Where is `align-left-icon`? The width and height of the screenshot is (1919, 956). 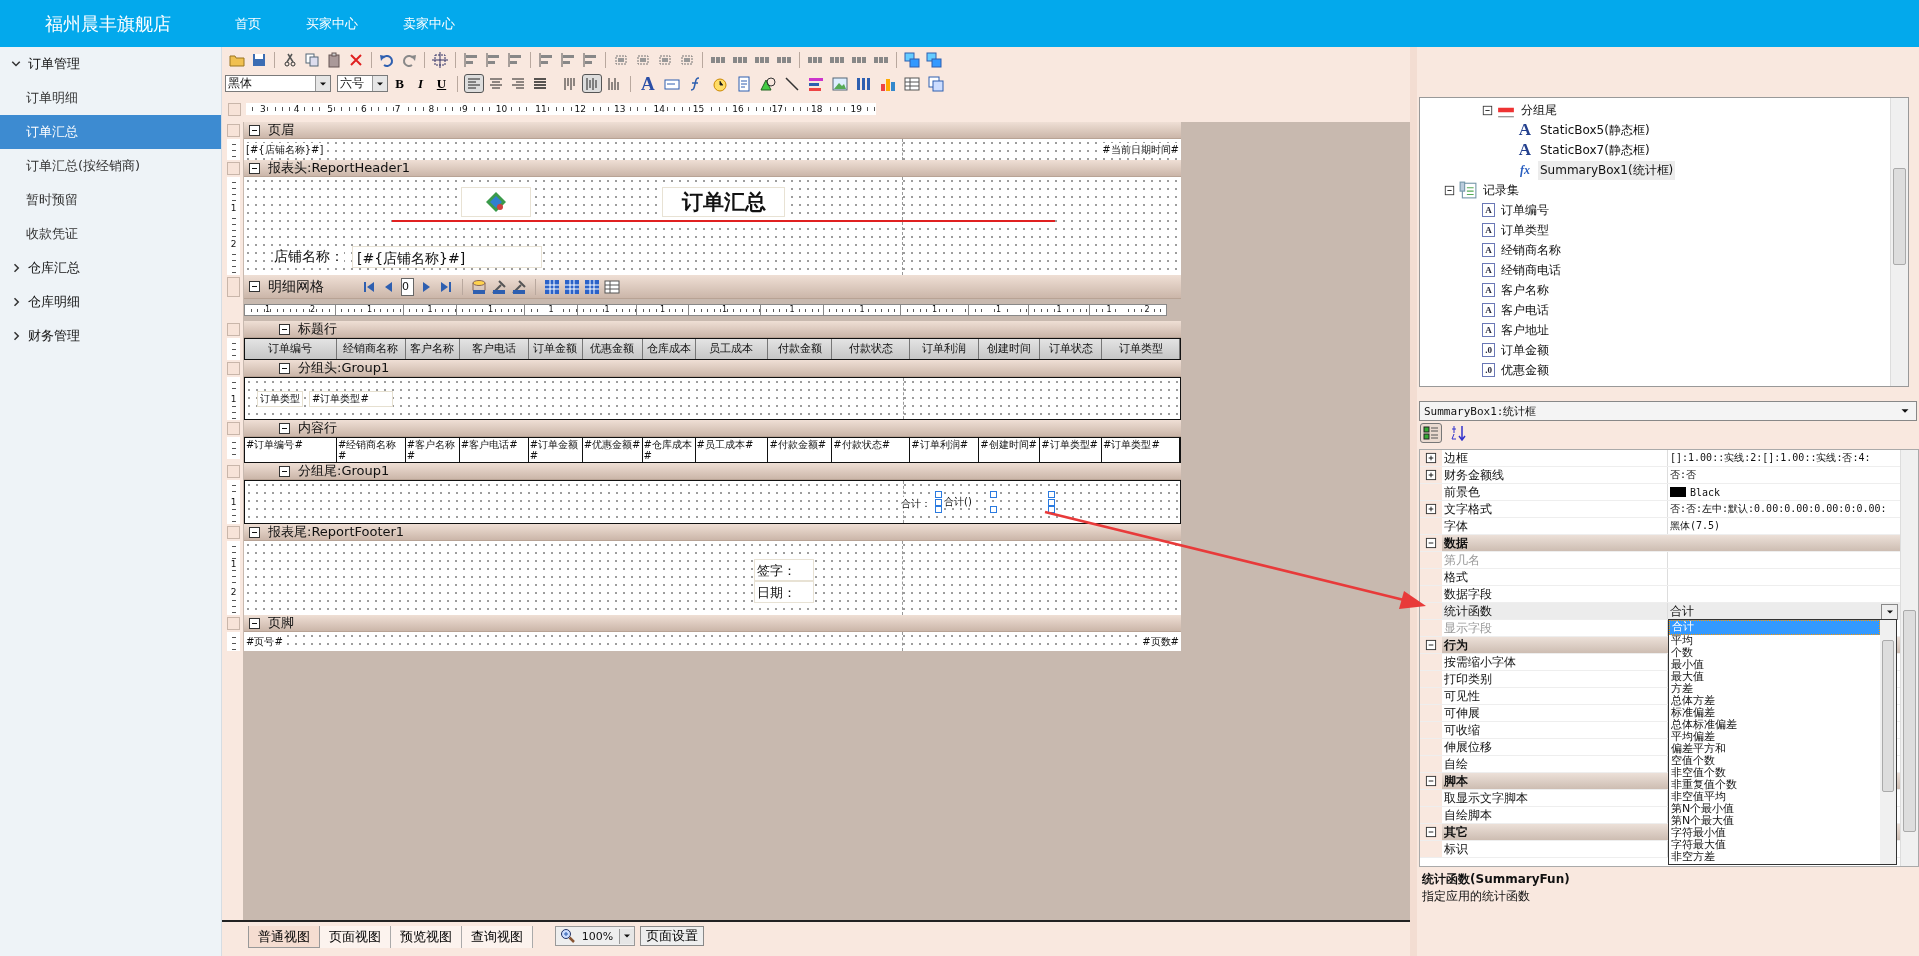
align-left-icon is located at coordinates (474, 83).